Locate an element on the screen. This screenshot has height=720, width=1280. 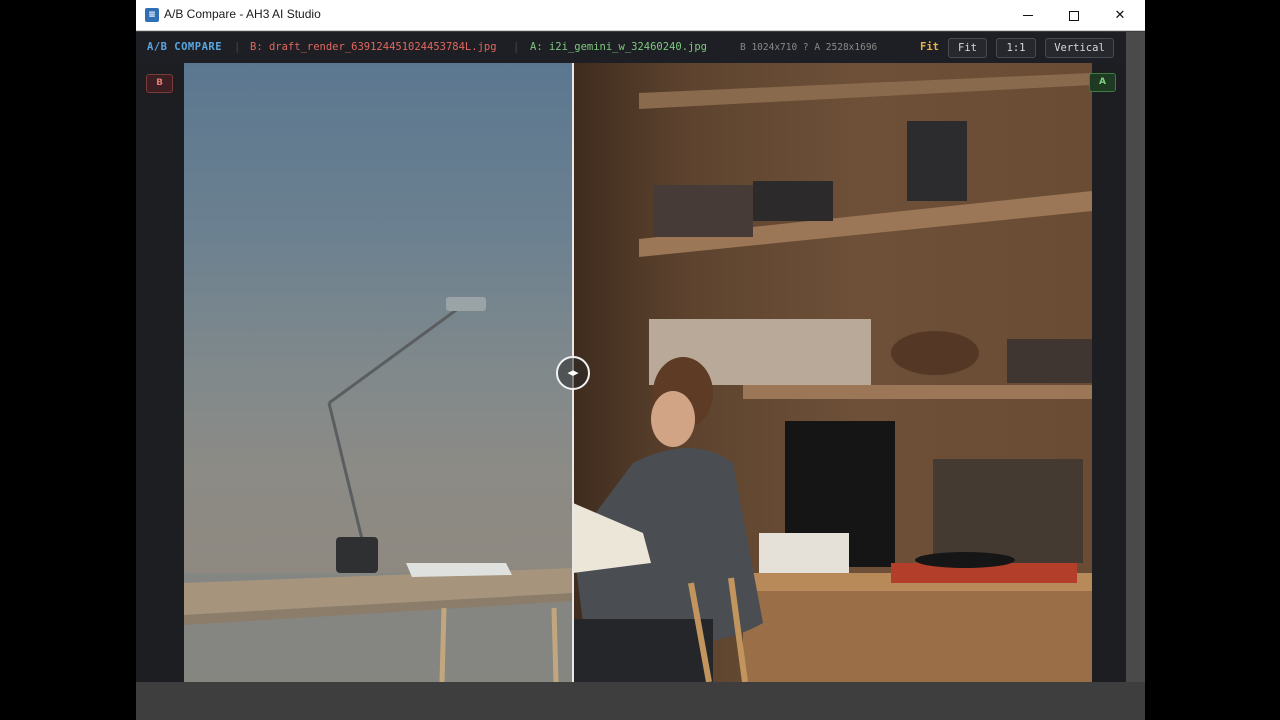
maximize-icon is located at coordinates (1074, 15).